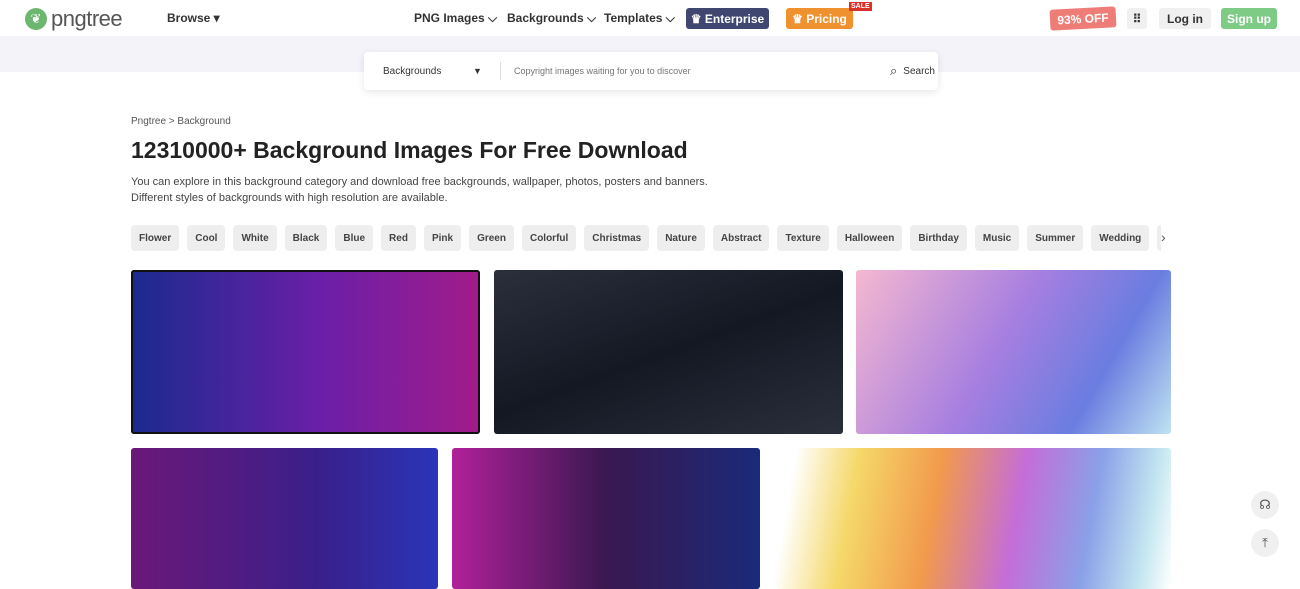  What do you see at coordinates (305, 352) in the screenshot?
I see `background-image-neon-brick` at bounding box center [305, 352].